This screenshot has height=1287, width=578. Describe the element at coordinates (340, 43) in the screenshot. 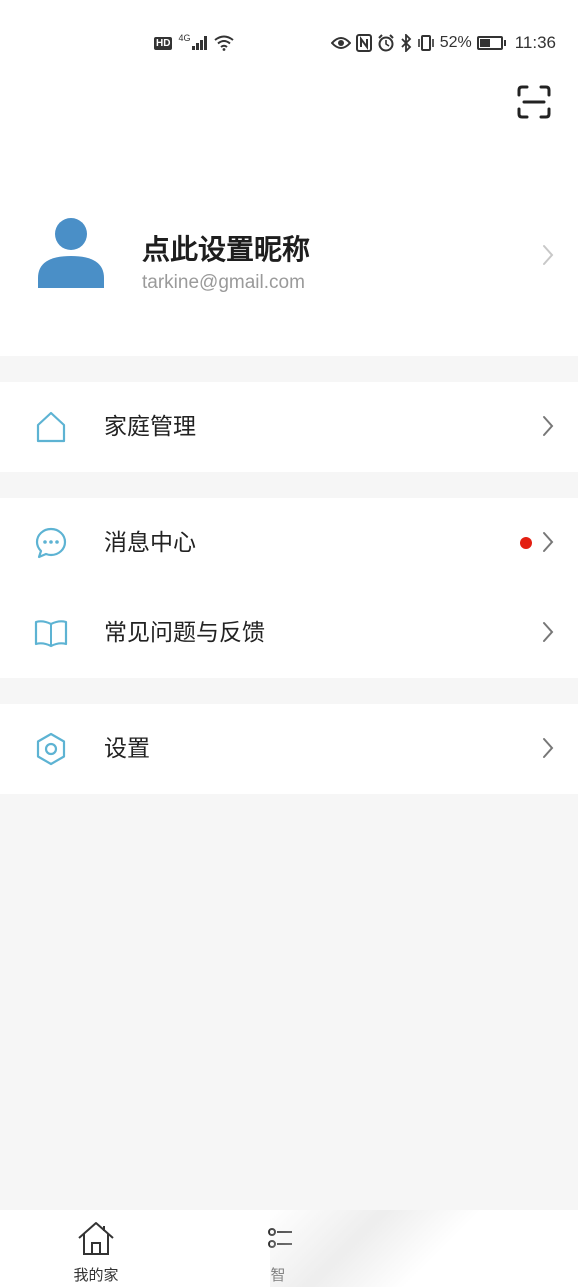

I see `eye-icon` at that location.